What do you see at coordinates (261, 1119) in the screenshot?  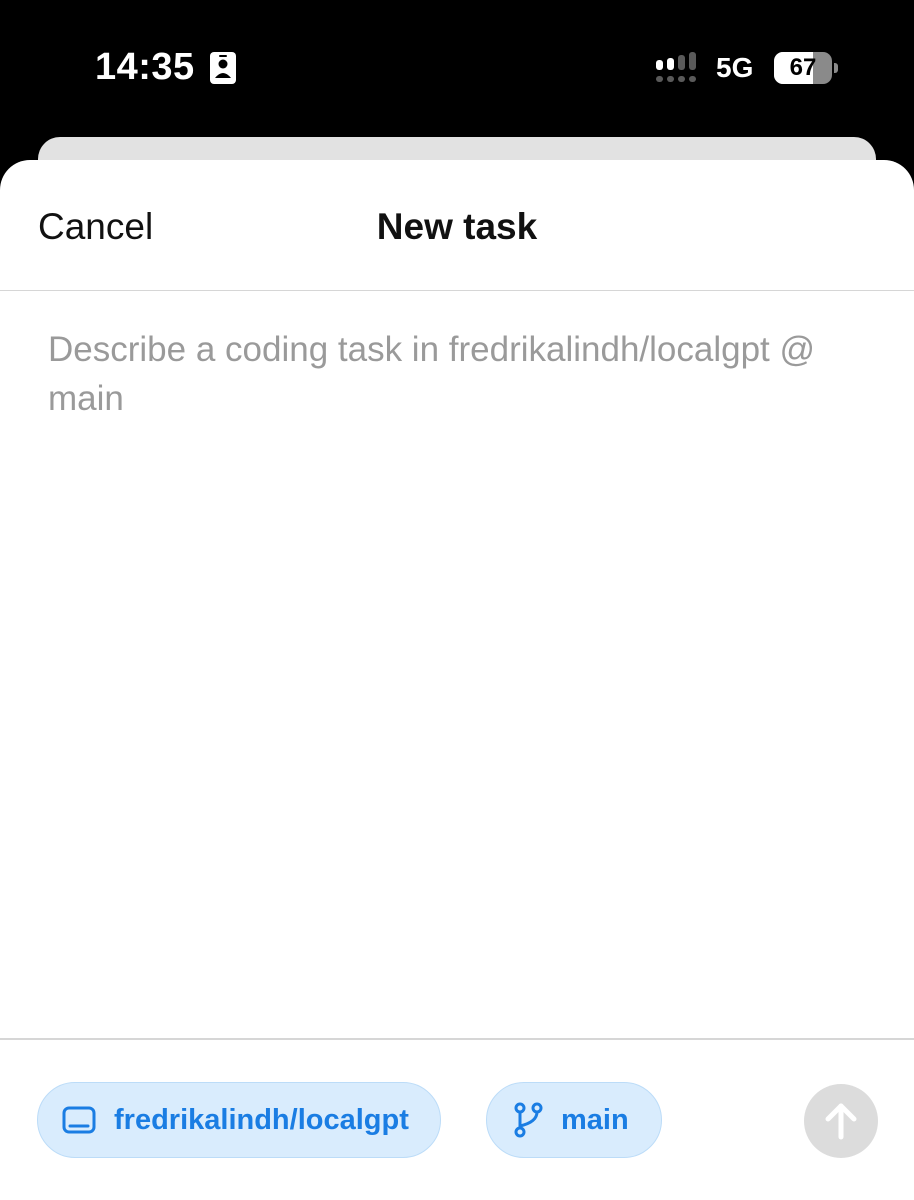 I see `repository-label: fredrikalindh/localgpt` at bounding box center [261, 1119].